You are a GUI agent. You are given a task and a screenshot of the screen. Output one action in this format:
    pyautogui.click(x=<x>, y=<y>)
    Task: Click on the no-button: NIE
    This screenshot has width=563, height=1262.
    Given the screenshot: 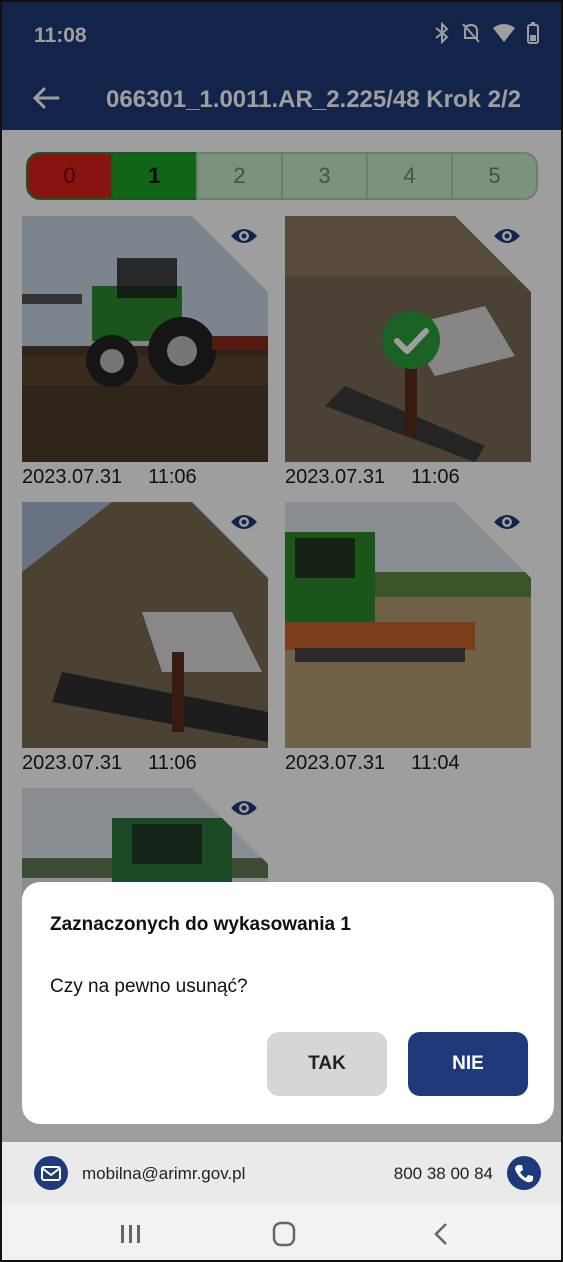 What is the action you would take?
    pyautogui.click(x=468, y=1064)
    